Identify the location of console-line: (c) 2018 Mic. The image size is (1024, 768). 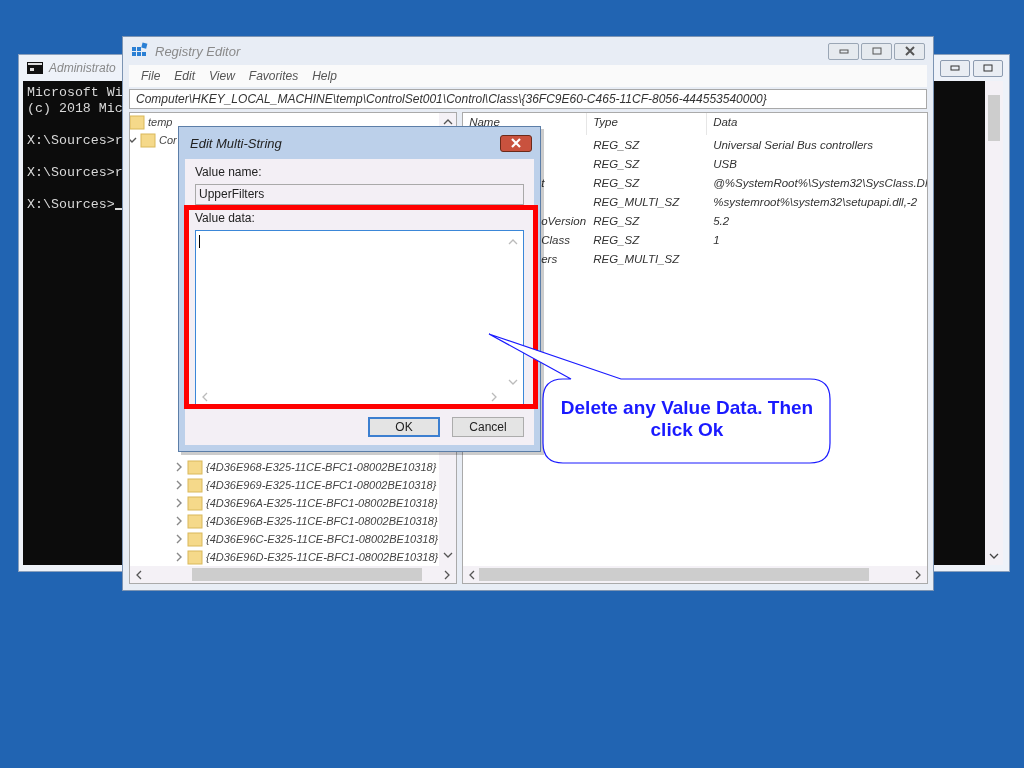
(75, 108).